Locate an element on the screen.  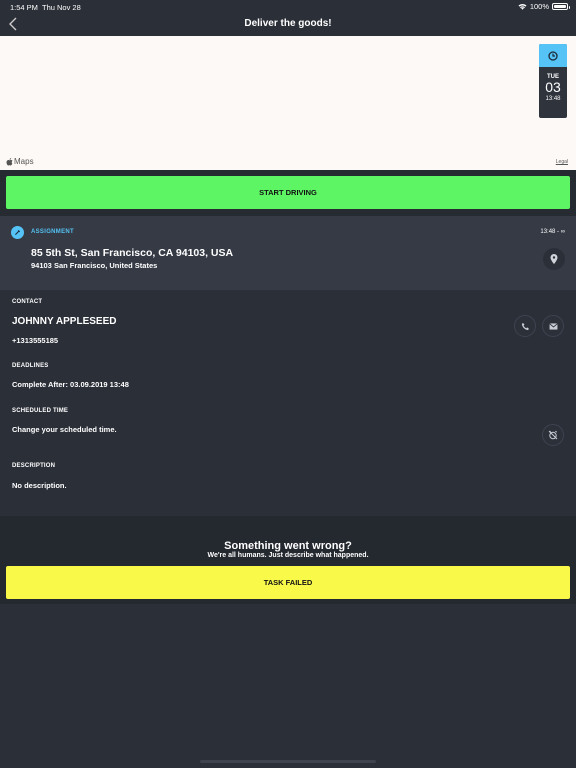
navigation-bar: Deliver the goods! is located at coordinates (288, 25).